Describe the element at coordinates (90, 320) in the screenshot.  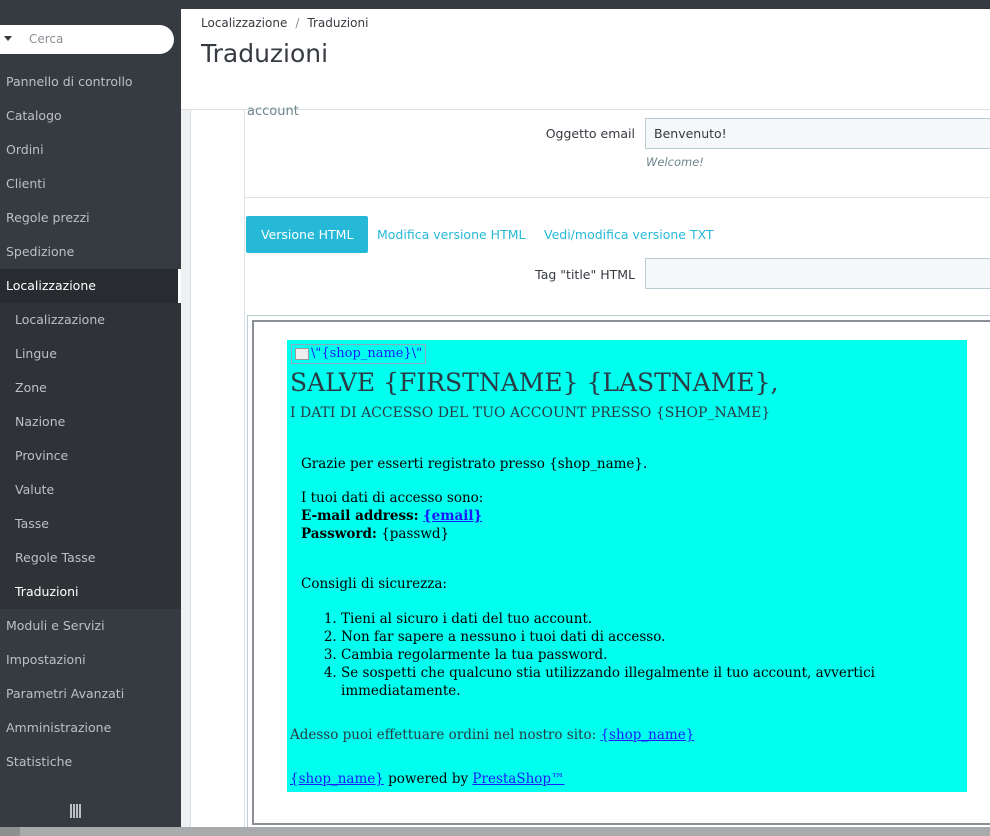
I see `sidebar-subitem-localization: Localizzazione` at that location.